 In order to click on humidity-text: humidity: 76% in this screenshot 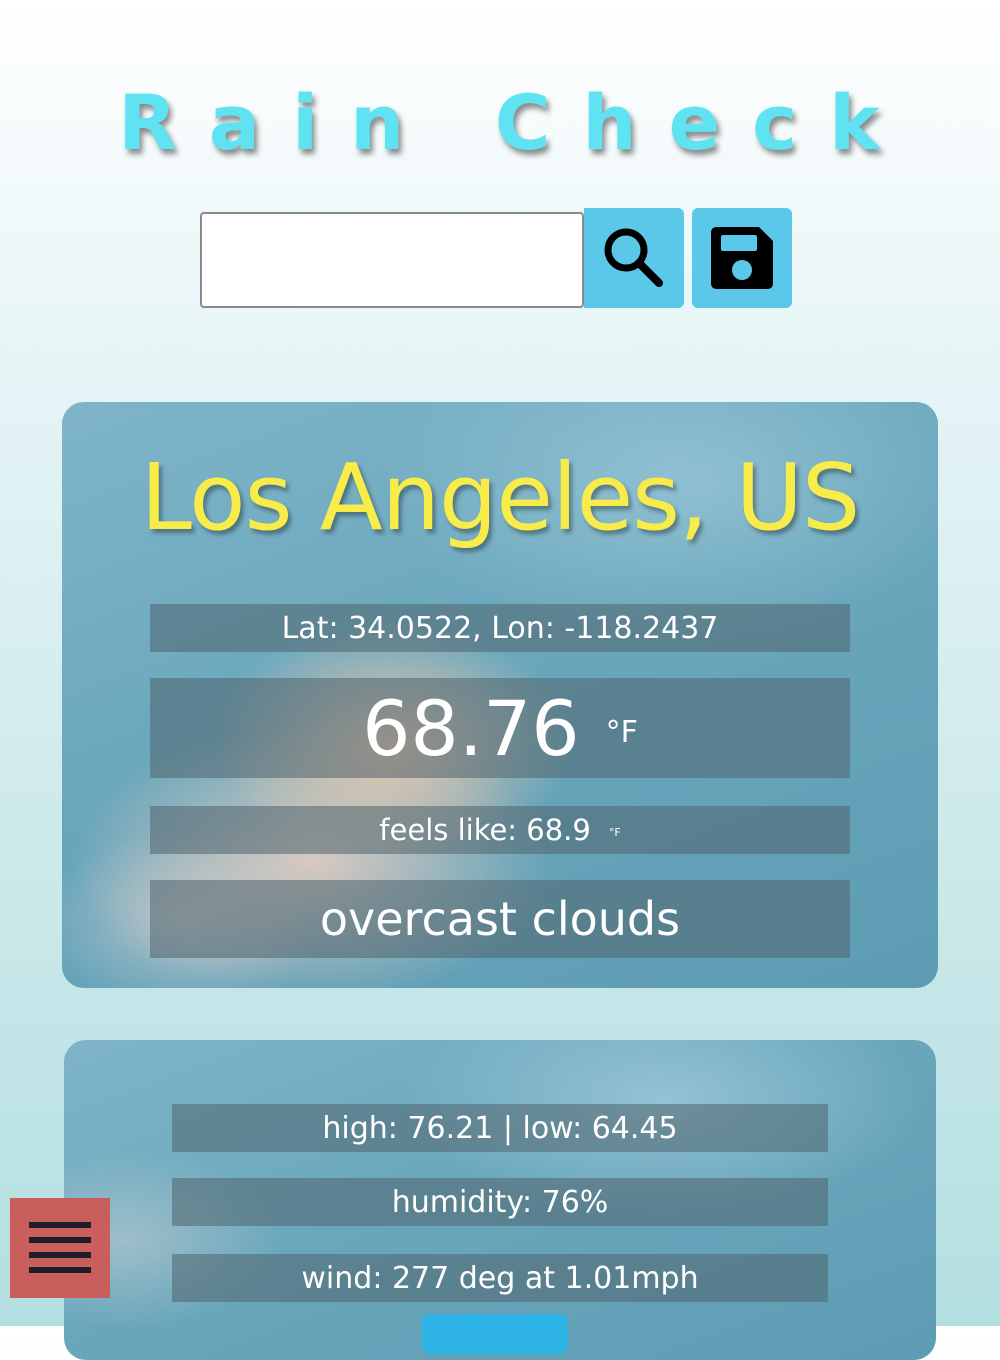, I will do `click(500, 1202)`.